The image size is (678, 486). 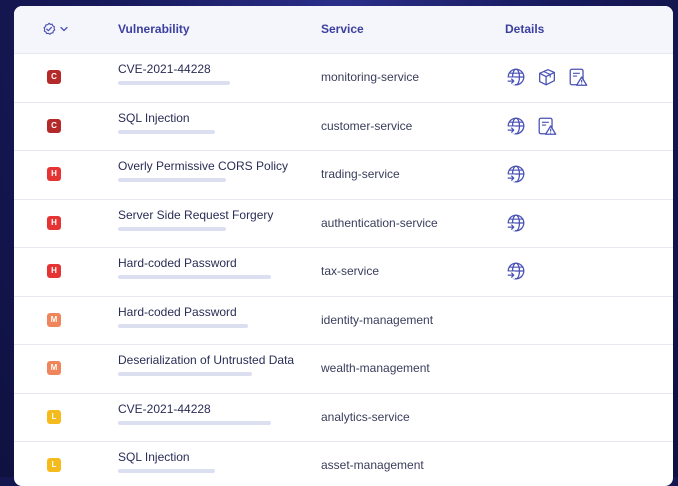 I want to click on service-name: tax-service, so click(x=350, y=271).